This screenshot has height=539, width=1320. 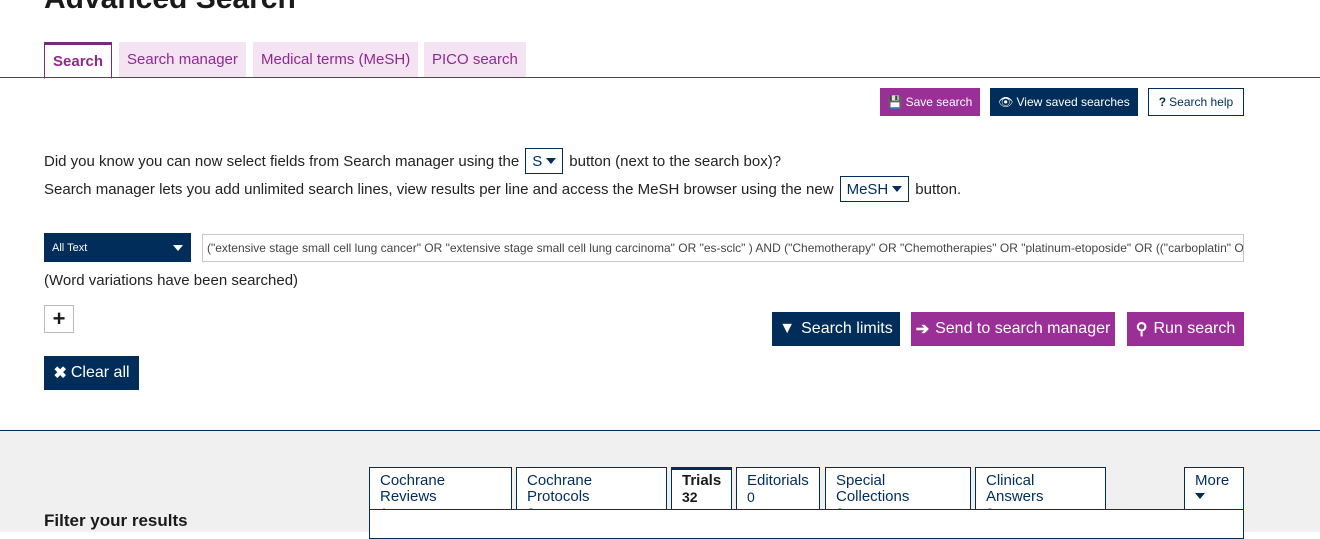 I want to click on plus-icon: +, so click(x=59, y=318).